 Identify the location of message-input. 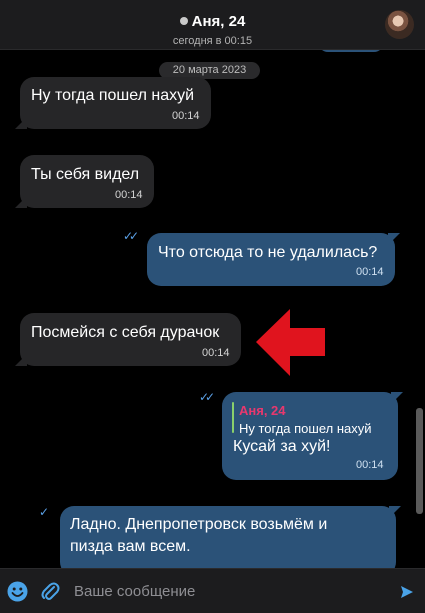
(229, 591).